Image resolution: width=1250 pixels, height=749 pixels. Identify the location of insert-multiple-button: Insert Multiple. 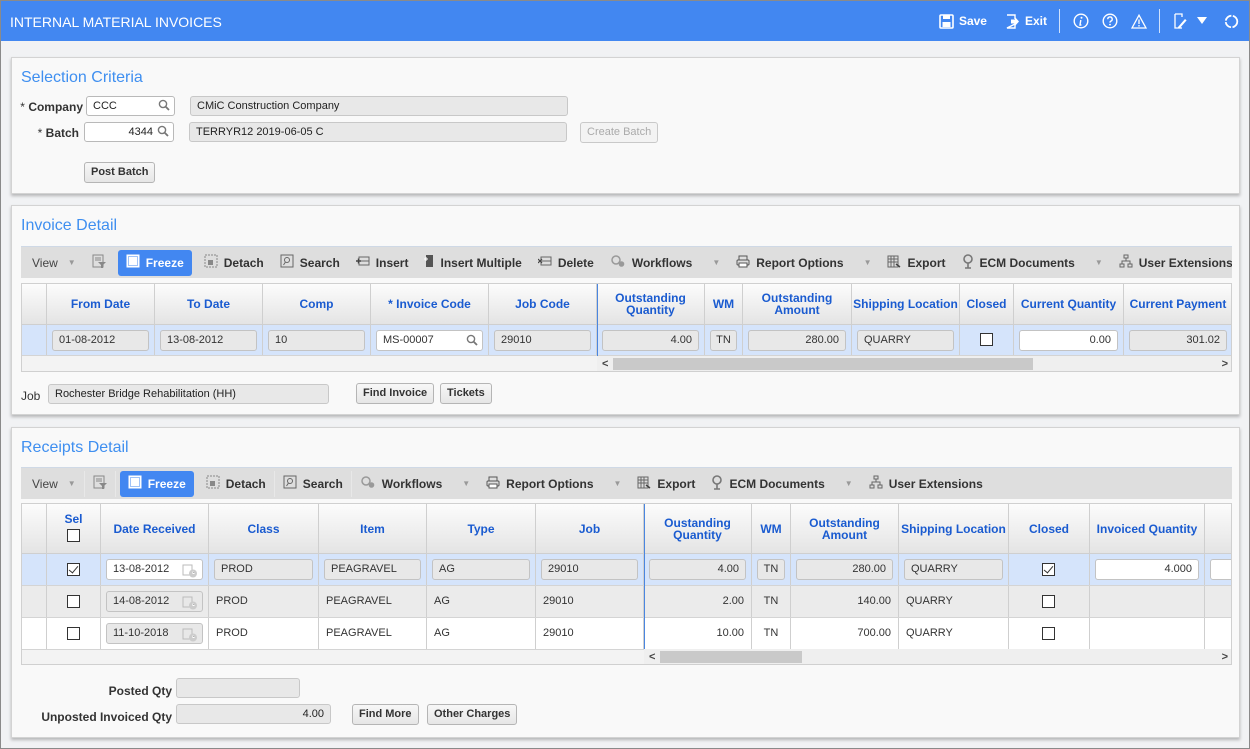
(472, 263).